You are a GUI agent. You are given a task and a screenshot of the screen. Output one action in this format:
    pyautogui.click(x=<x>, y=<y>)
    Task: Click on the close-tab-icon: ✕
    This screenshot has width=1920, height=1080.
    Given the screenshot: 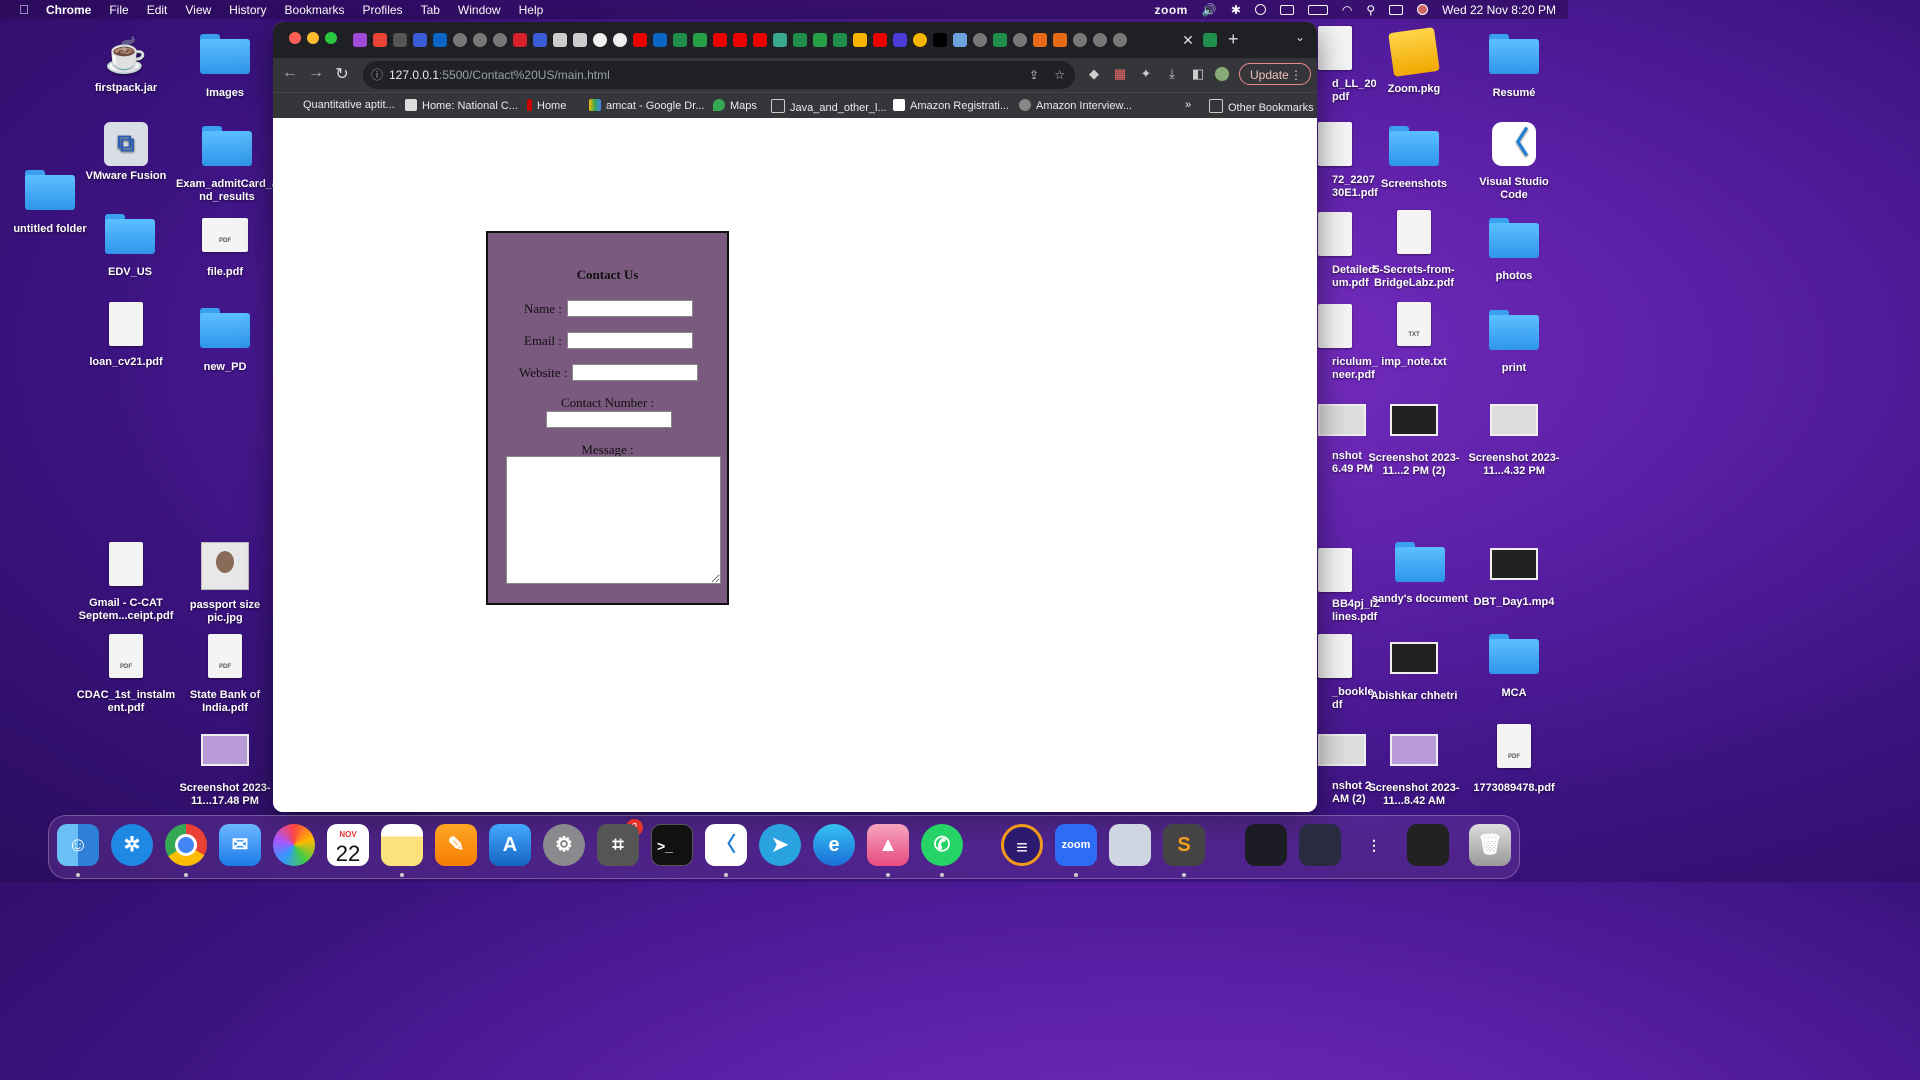 What is the action you would take?
    pyautogui.click(x=1188, y=40)
    